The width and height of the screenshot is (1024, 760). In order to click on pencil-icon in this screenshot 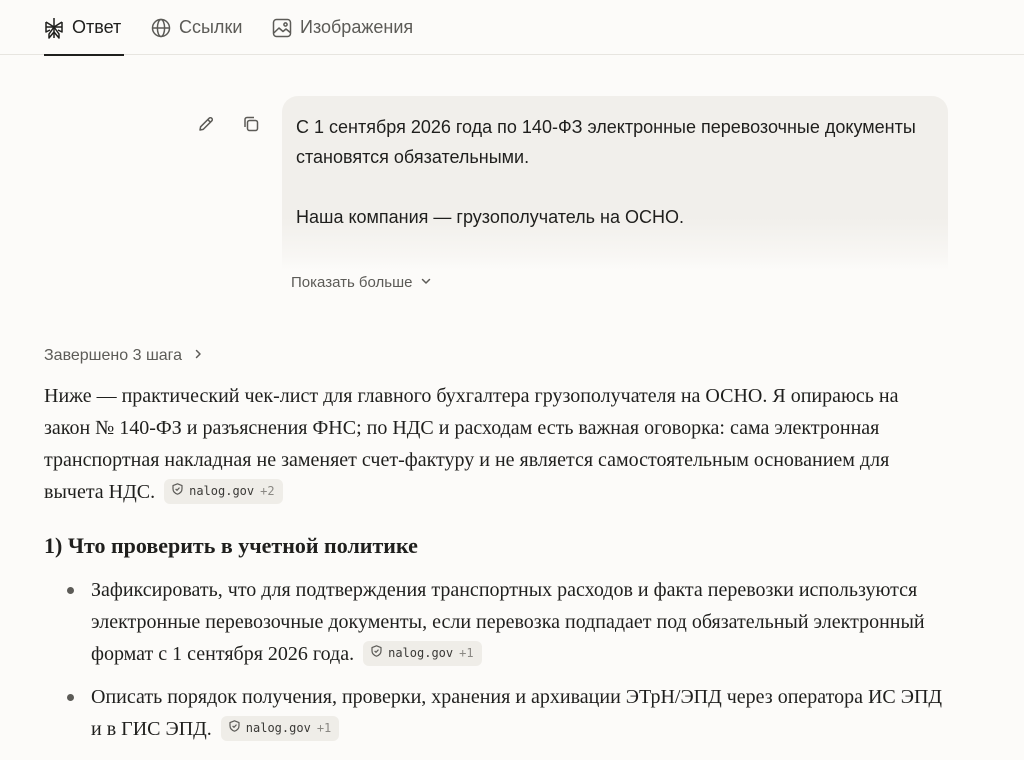, I will do `click(206, 126)`.